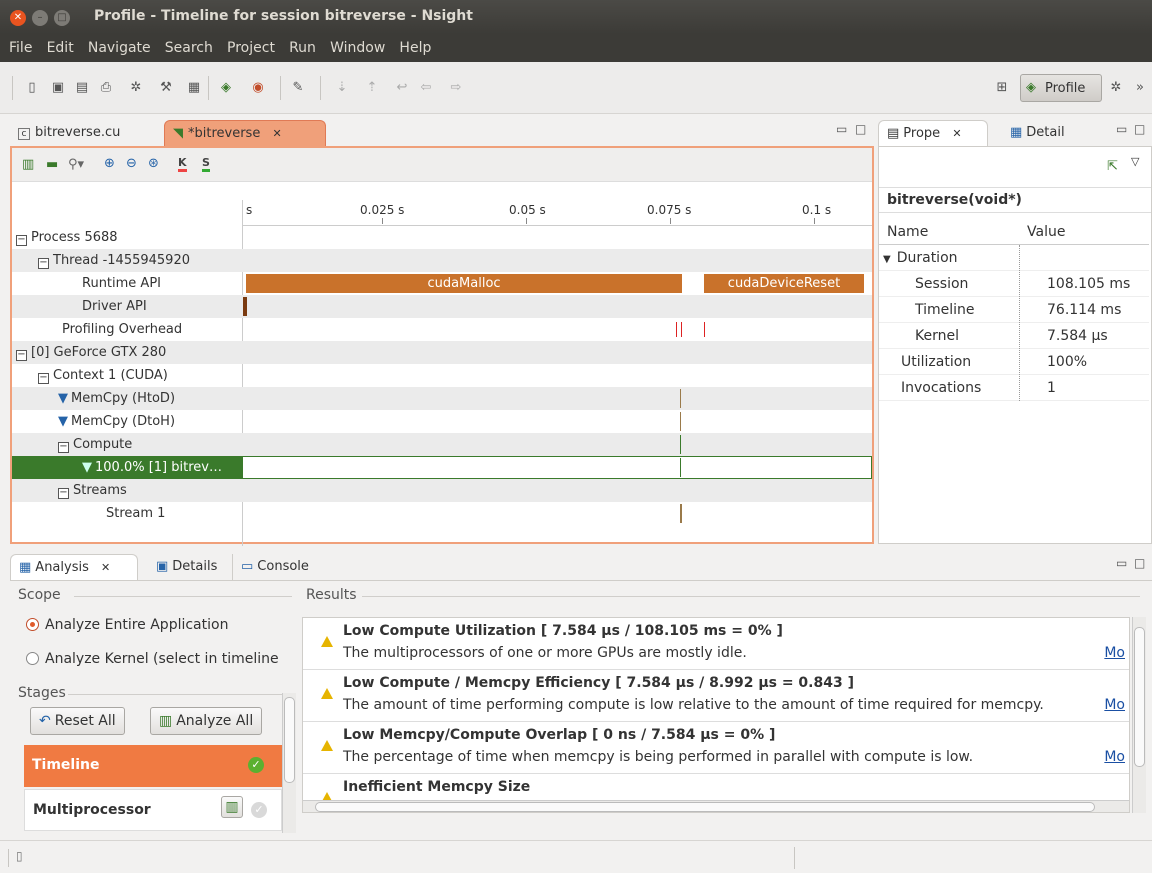 The image size is (1152, 873). Describe the element at coordinates (298, 88) in the screenshot. I see `external-tools-icon: ✎` at that location.